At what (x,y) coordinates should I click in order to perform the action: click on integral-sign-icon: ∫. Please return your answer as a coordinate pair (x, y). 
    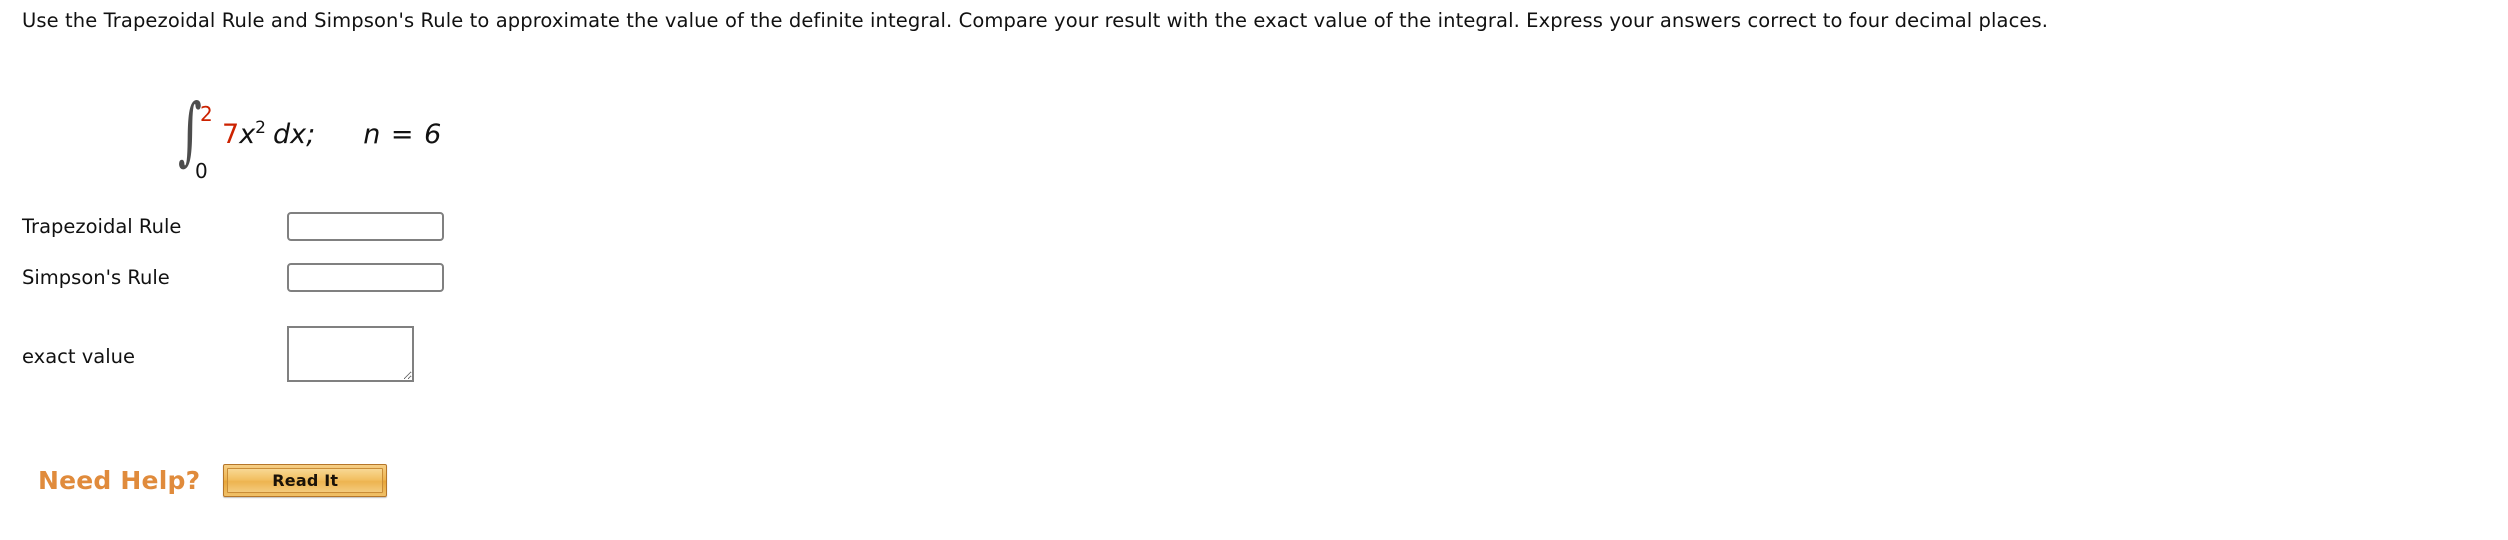
    Looking at the image, I should click on (190, 131).